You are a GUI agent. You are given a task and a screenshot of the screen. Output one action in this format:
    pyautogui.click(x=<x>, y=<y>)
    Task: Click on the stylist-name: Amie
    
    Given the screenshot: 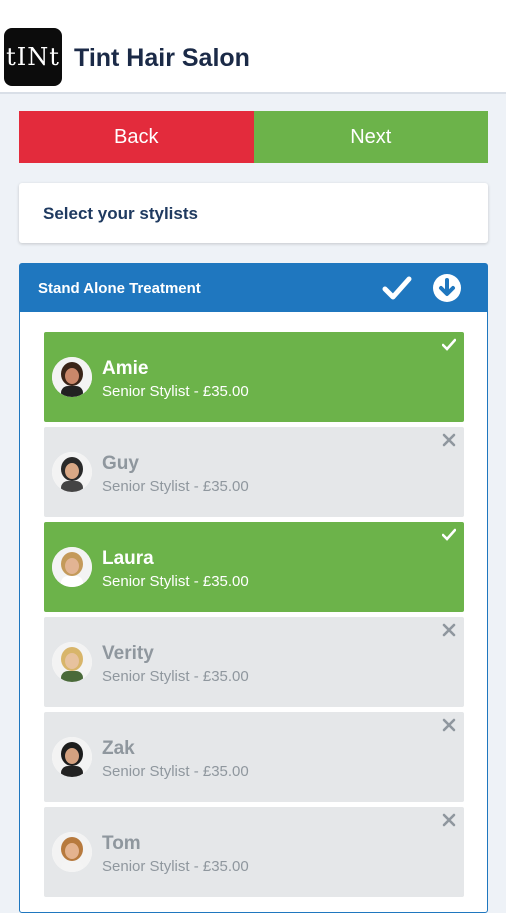 What is the action you would take?
    pyautogui.click(x=125, y=368)
    